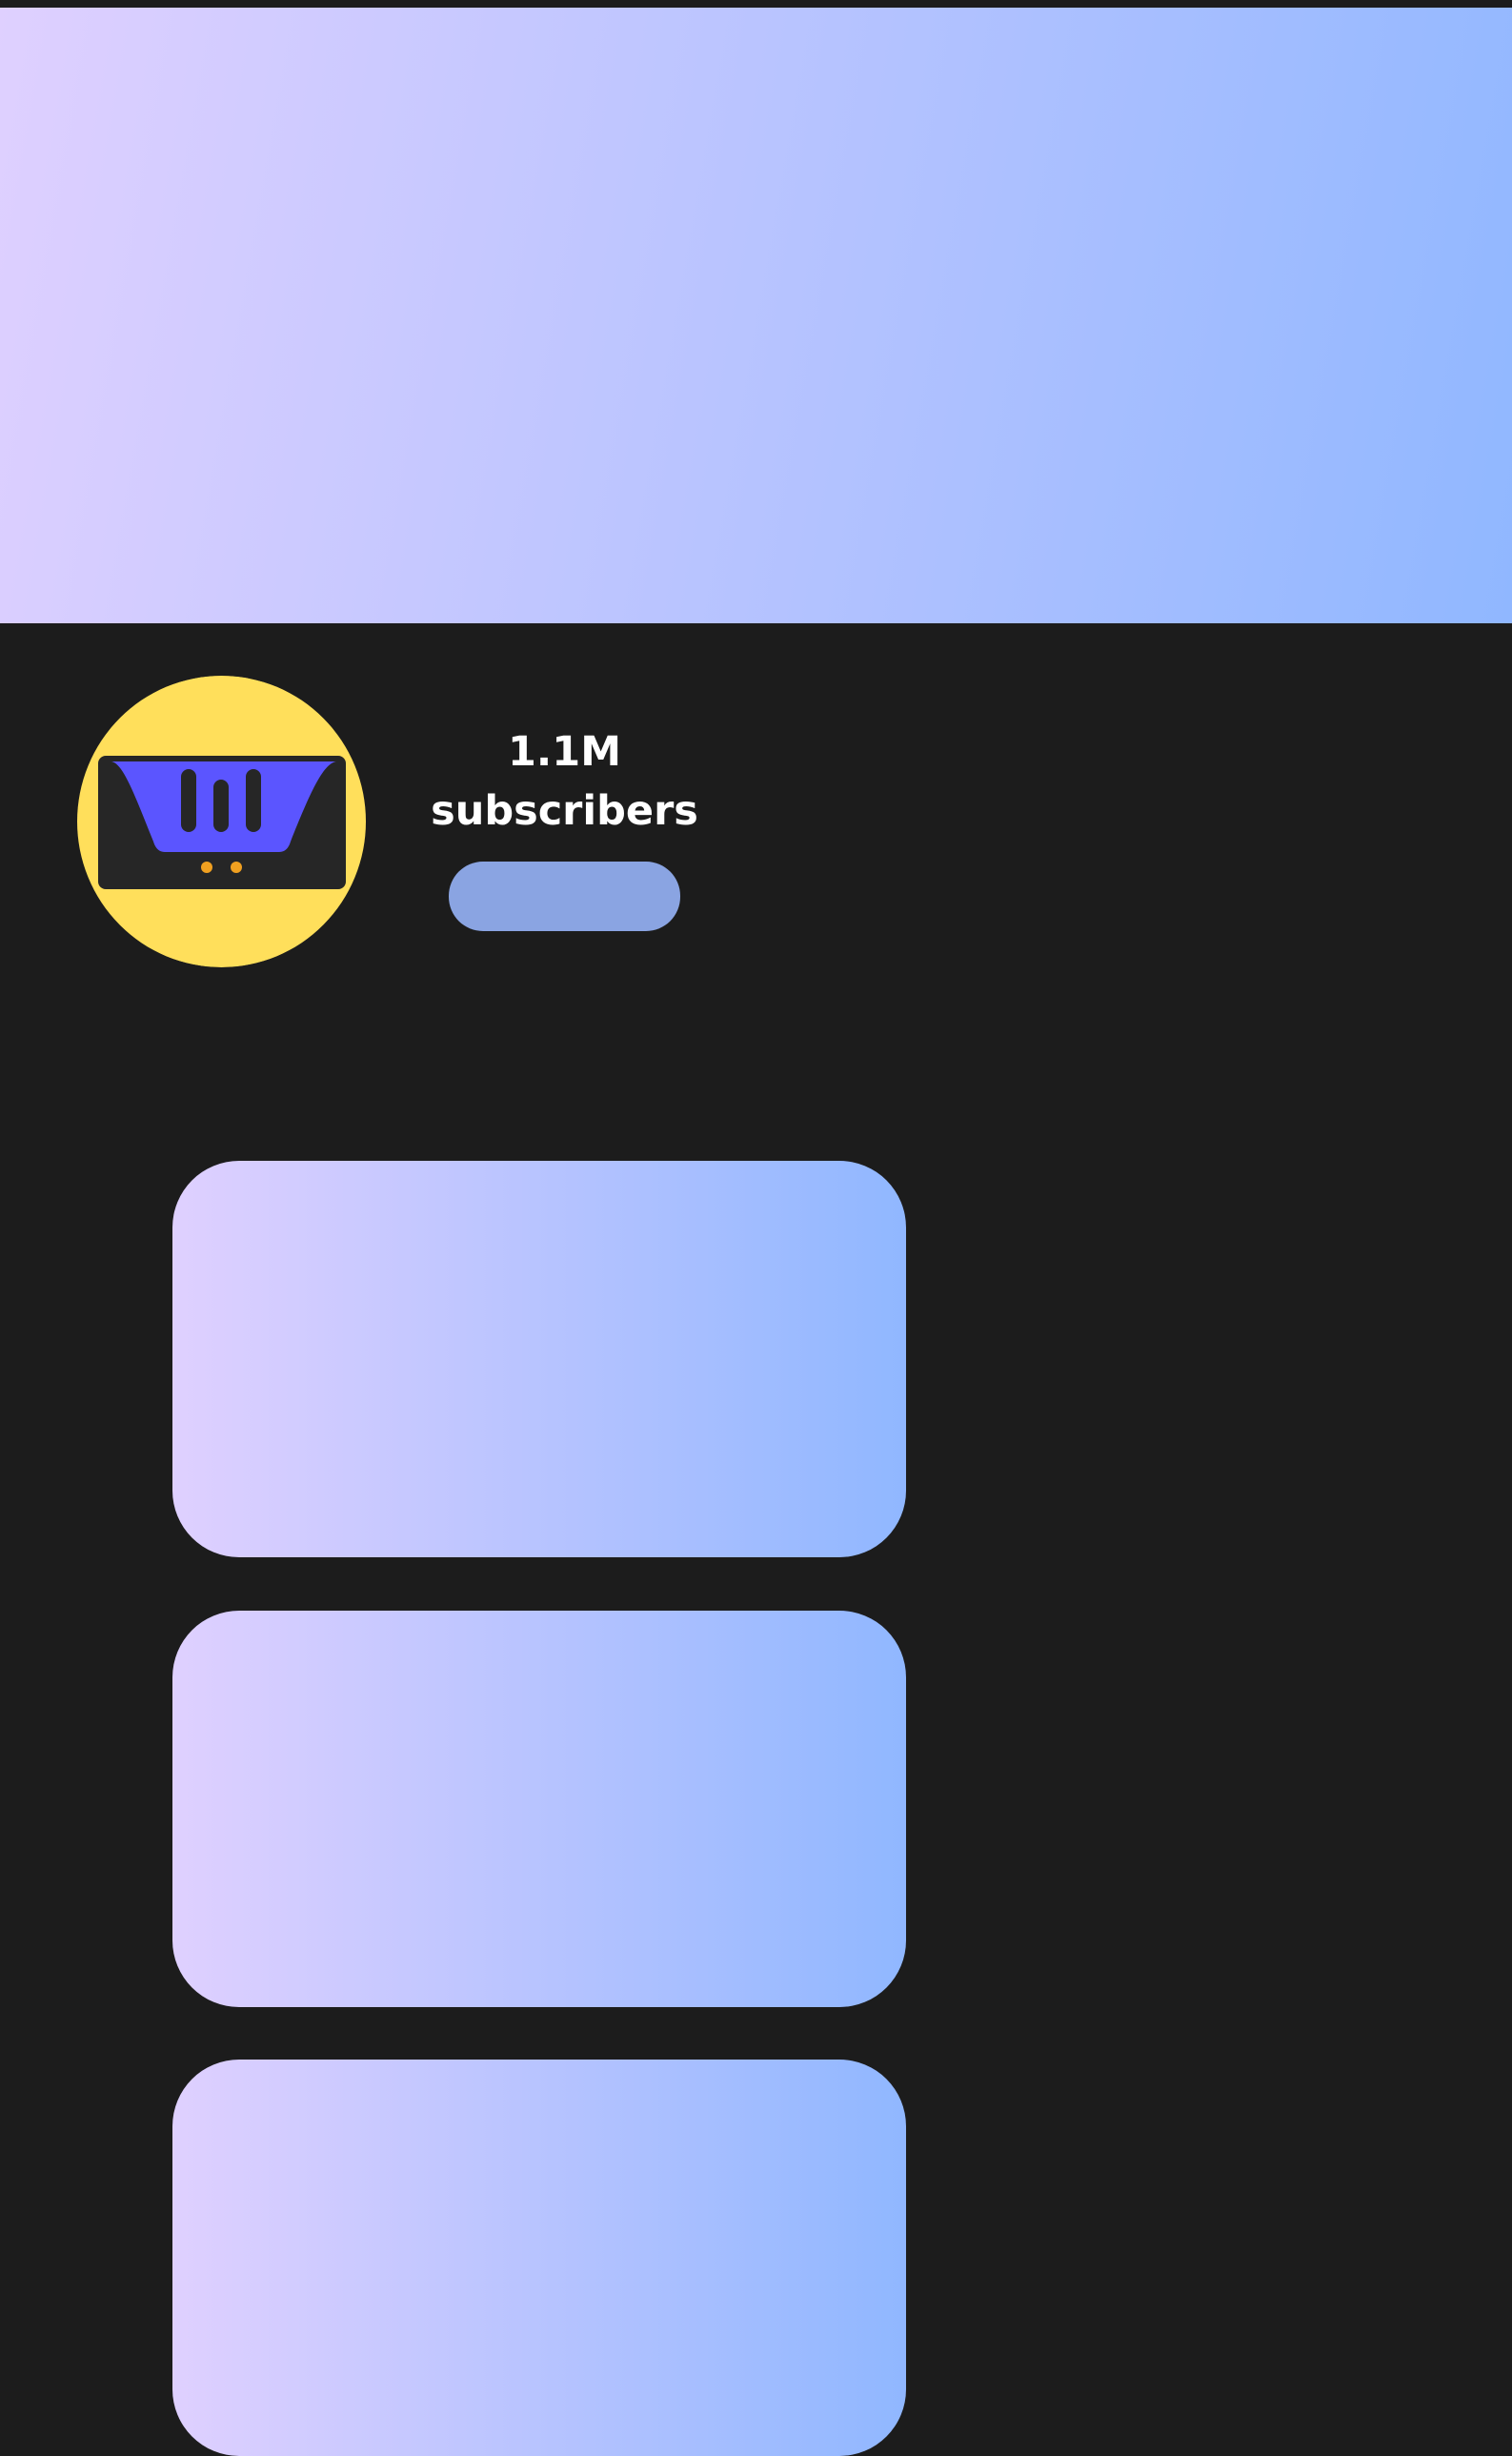  Describe the element at coordinates (253, 801) in the screenshot. I see `avatar-bar-right` at that location.